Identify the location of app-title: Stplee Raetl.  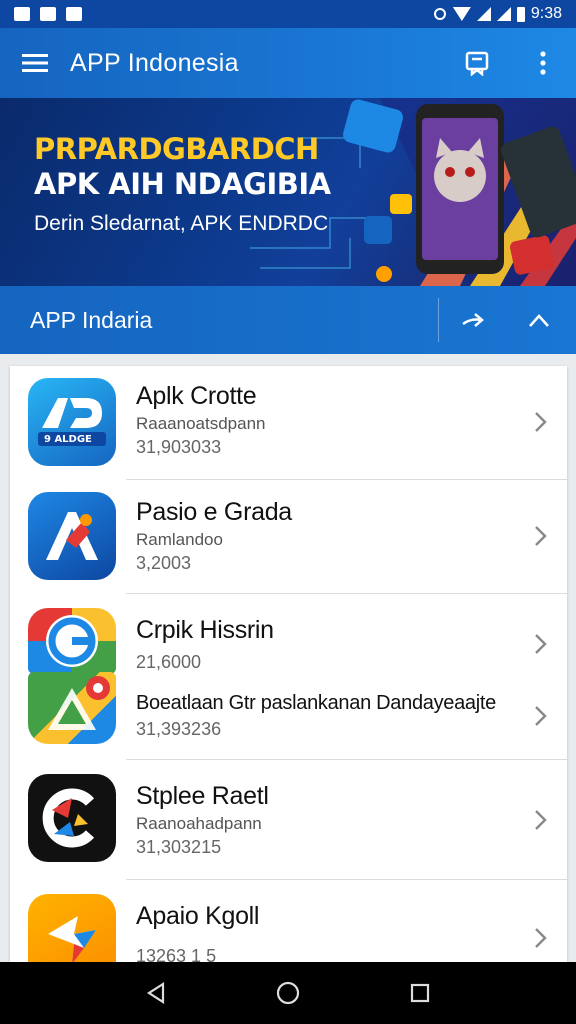
(202, 796).